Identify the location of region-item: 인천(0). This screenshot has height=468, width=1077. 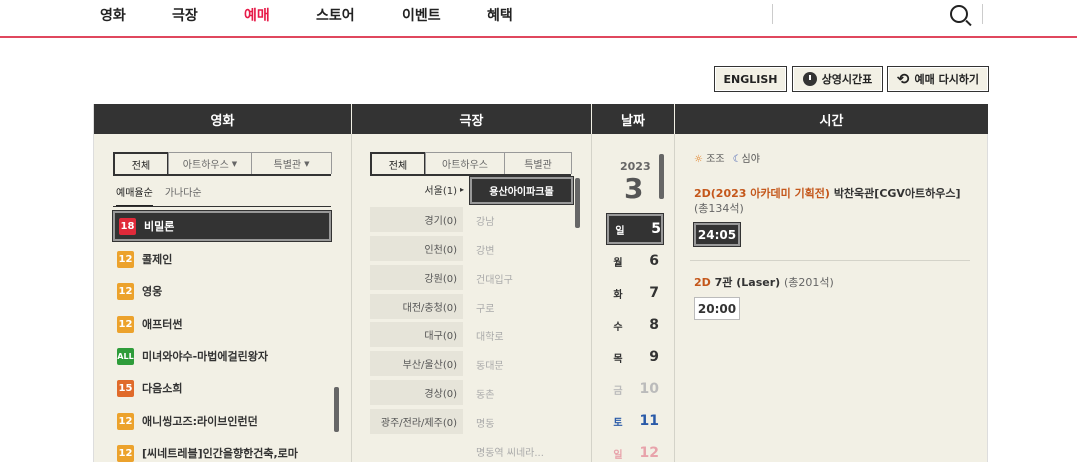
(416, 249).